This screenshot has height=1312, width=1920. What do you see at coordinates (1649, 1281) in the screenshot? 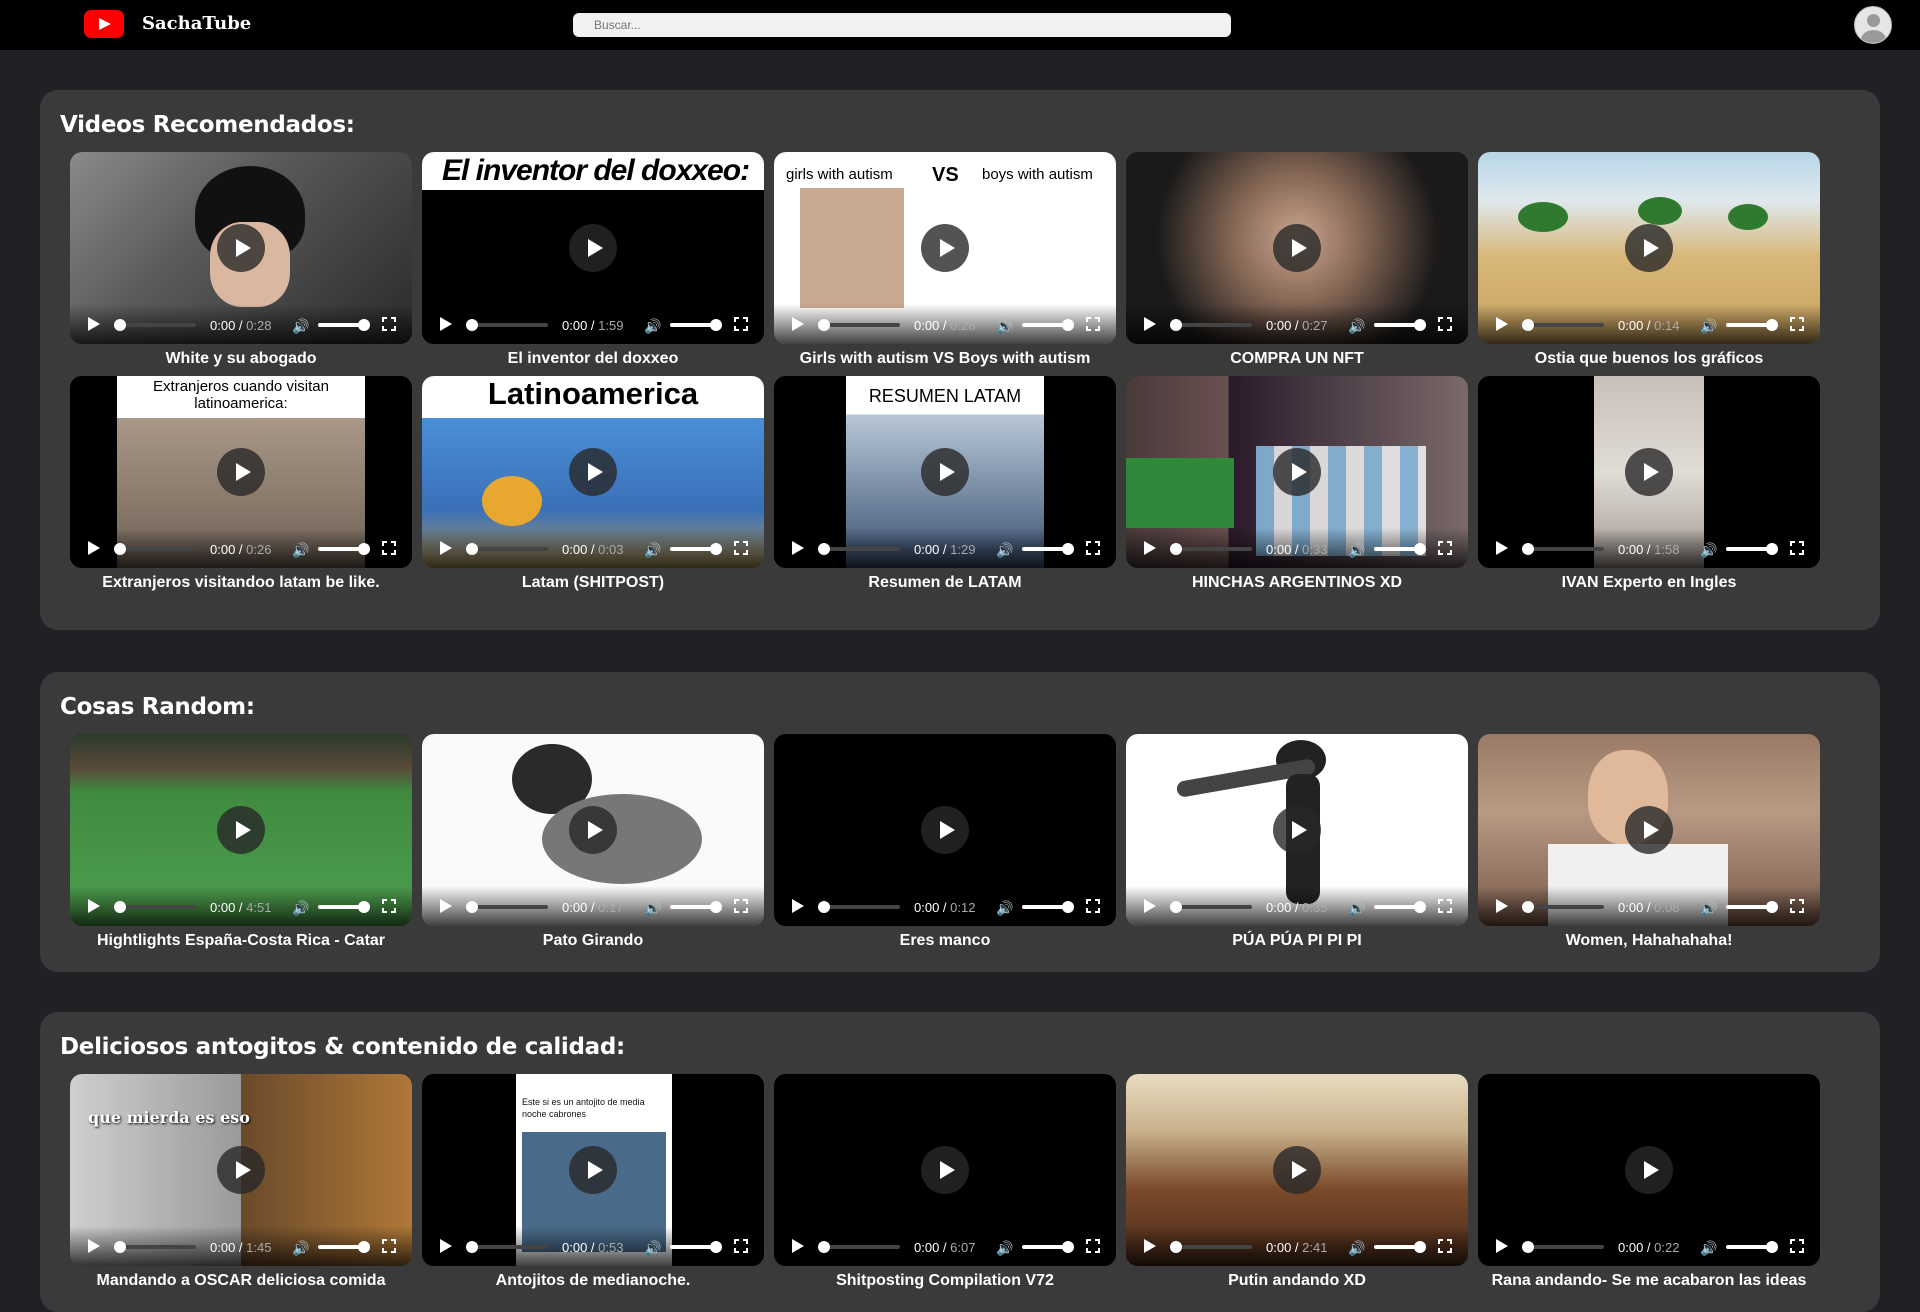
I see `video-title: Rana andando- Se me acabaron las ideas` at bounding box center [1649, 1281].